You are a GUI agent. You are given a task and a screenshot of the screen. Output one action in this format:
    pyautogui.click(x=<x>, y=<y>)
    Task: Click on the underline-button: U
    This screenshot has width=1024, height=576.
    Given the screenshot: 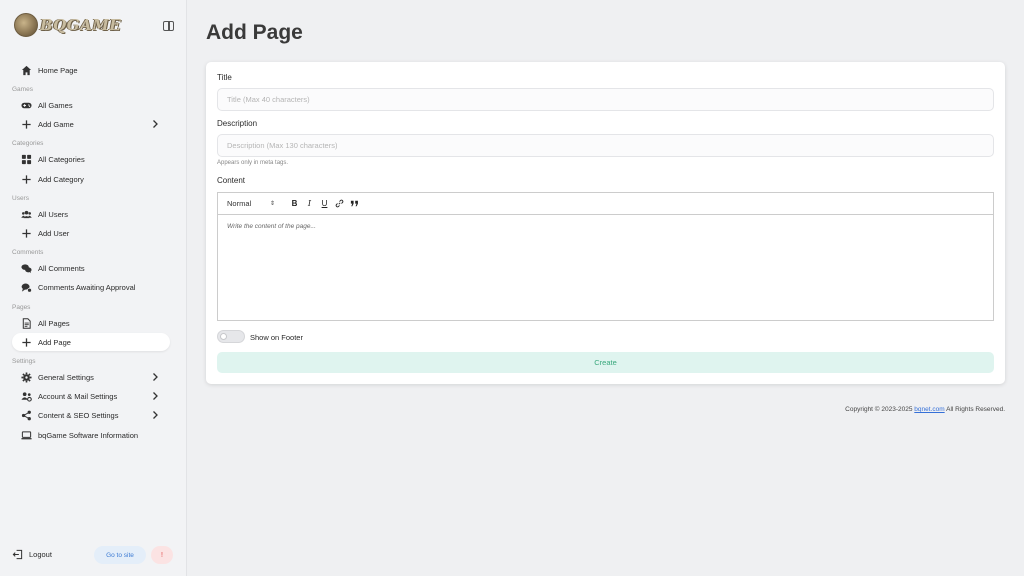 What is the action you would take?
    pyautogui.click(x=324, y=203)
    